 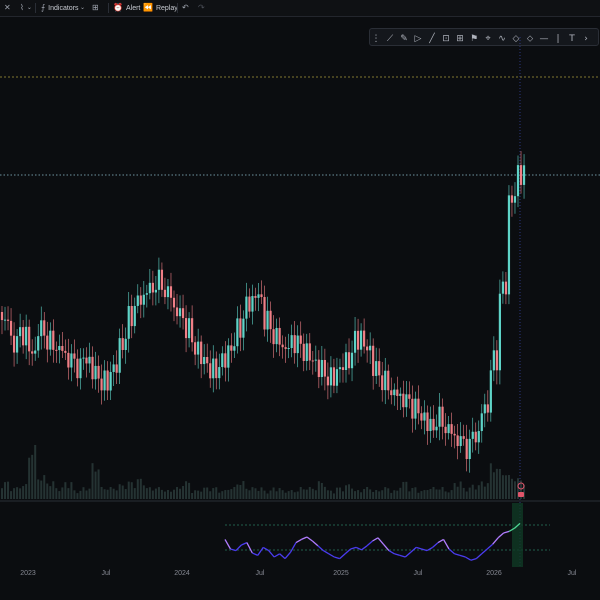 I want to click on templates-button: ⊞, so click(x=95, y=8).